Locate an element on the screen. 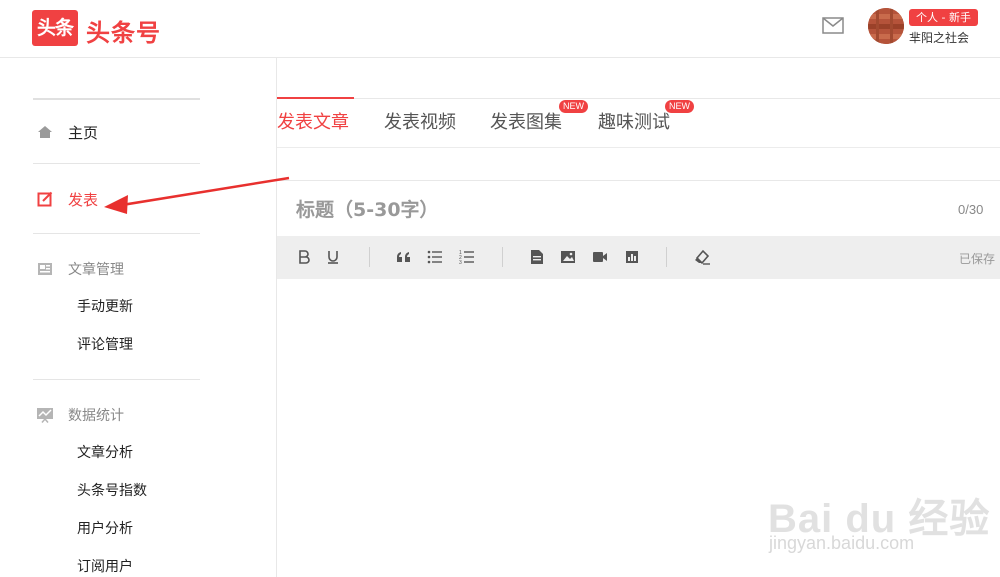 This screenshot has width=1000, height=577. quote-icon is located at coordinates (404, 257).